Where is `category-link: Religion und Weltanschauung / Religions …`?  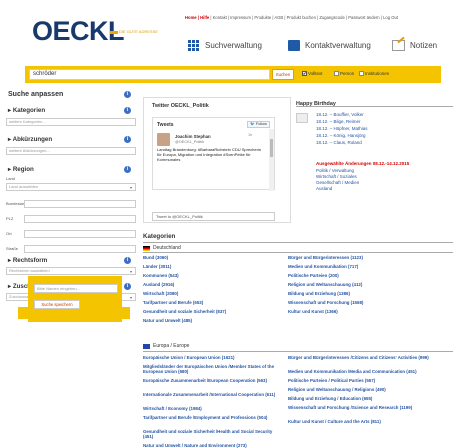
category-link: Religion und Weltanschauung / Religions … is located at coordinates (368, 389).